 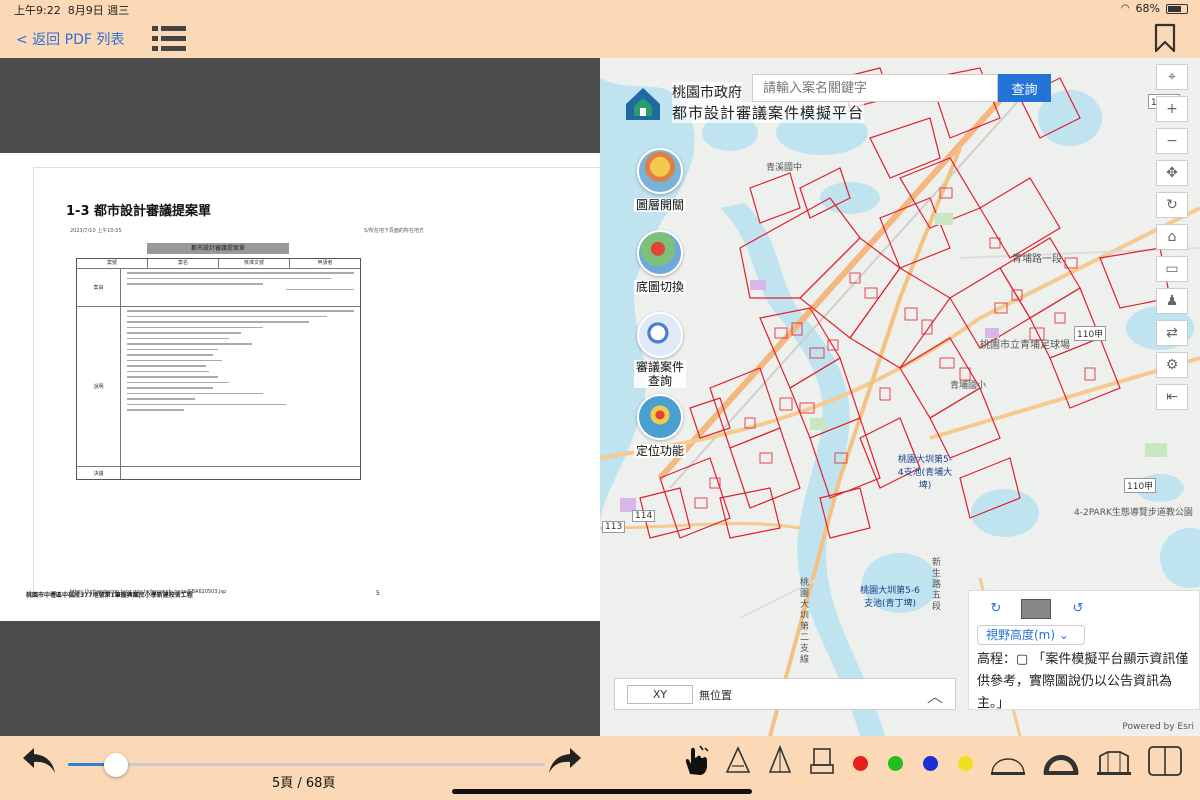 I want to click on pdf-background-bottom, so click(x=300, y=678).